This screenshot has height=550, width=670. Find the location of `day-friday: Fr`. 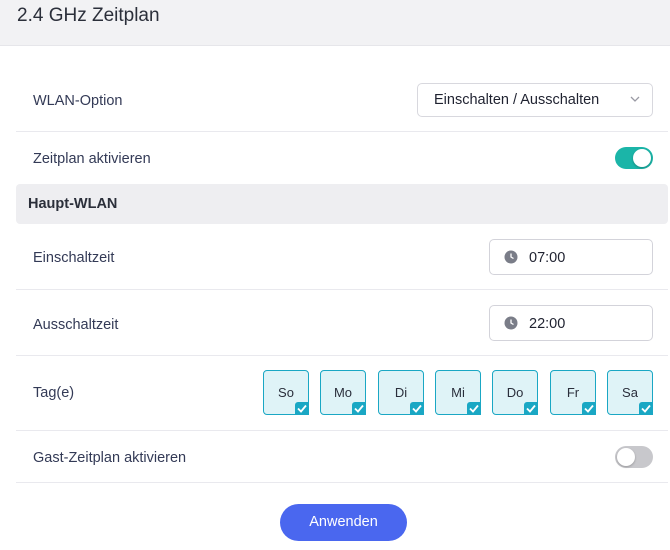

day-friday: Fr is located at coordinates (573, 392).